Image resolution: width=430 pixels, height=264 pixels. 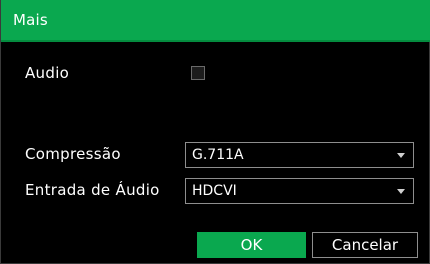 I want to click on audio-label: Audio, so click(x=47, y=73).